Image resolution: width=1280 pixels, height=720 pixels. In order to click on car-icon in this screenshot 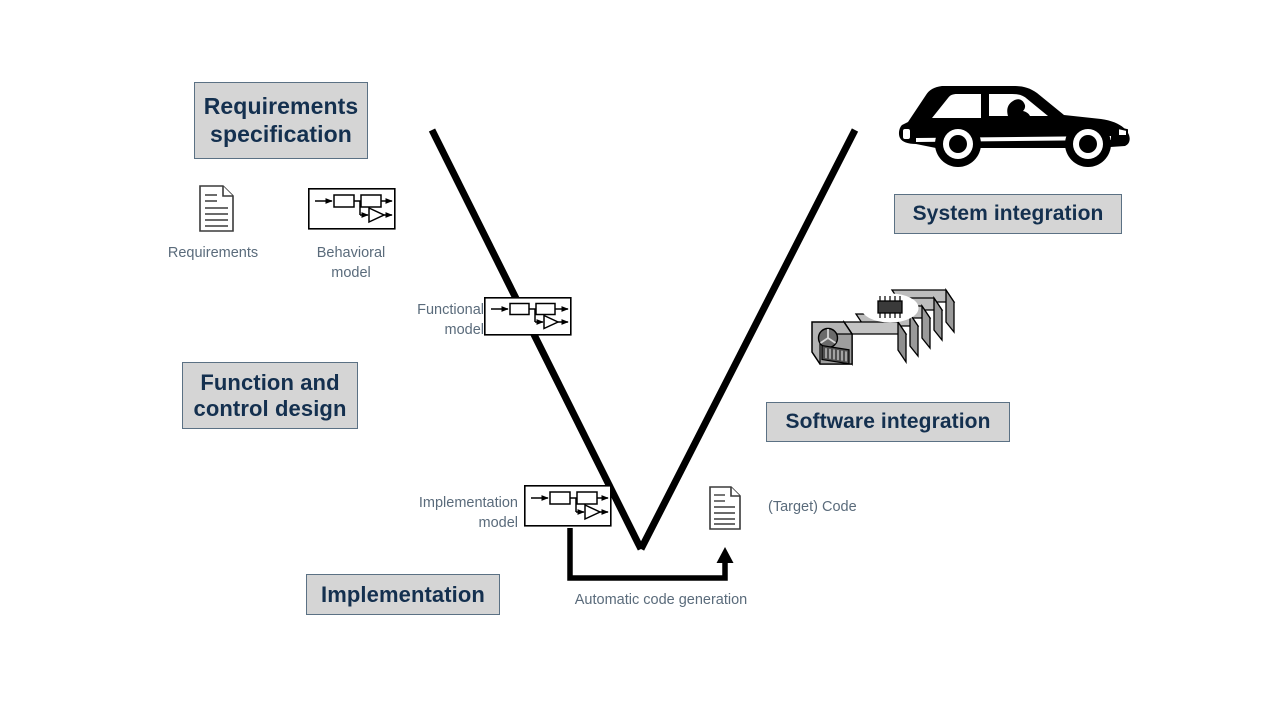, I will do `click(1014, 126)`.